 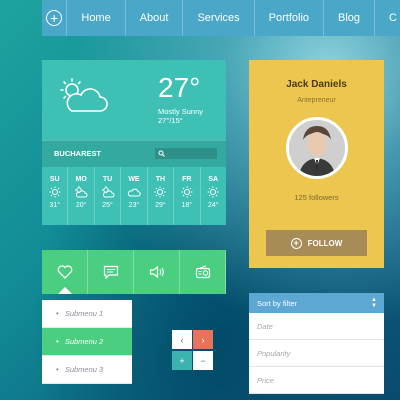 I want to click on day-temperature: 20°, so click(x=81, y=205).